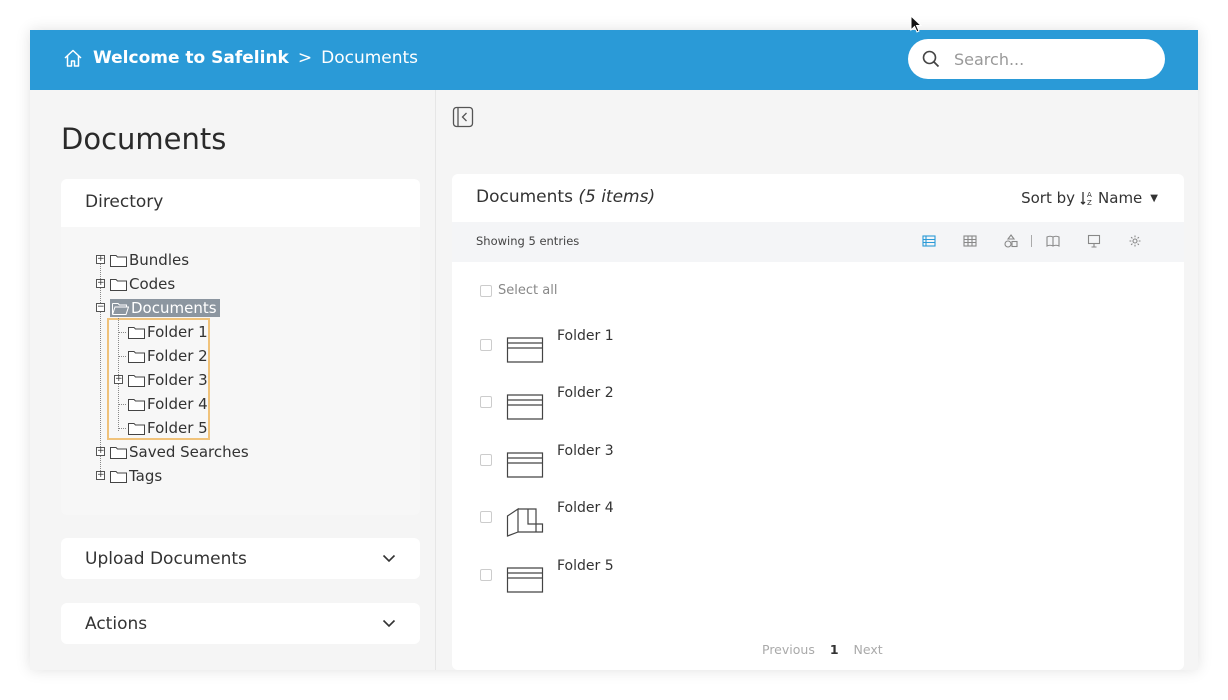  Describe the element at coordinates (177, 332) in the screenshot. I see `tree-item-label: Folder 1` at that location.